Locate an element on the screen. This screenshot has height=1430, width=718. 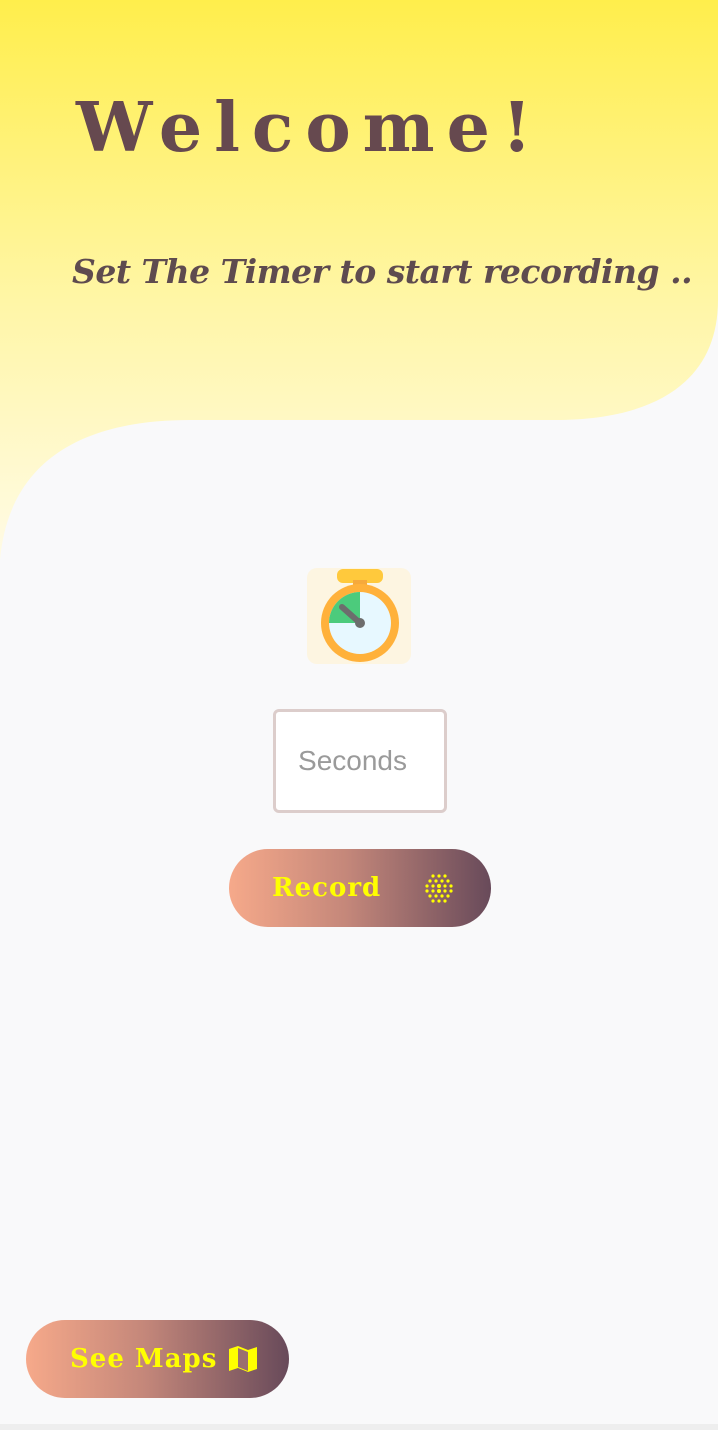
bottom-divider is located at coordinates (359, 1427).